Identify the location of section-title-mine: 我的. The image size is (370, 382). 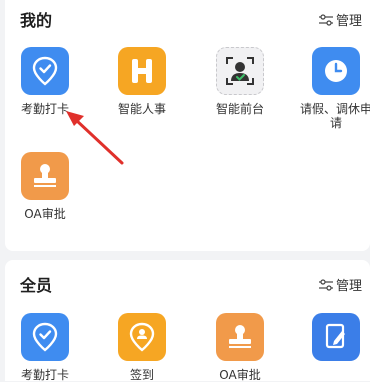
(36, 20).